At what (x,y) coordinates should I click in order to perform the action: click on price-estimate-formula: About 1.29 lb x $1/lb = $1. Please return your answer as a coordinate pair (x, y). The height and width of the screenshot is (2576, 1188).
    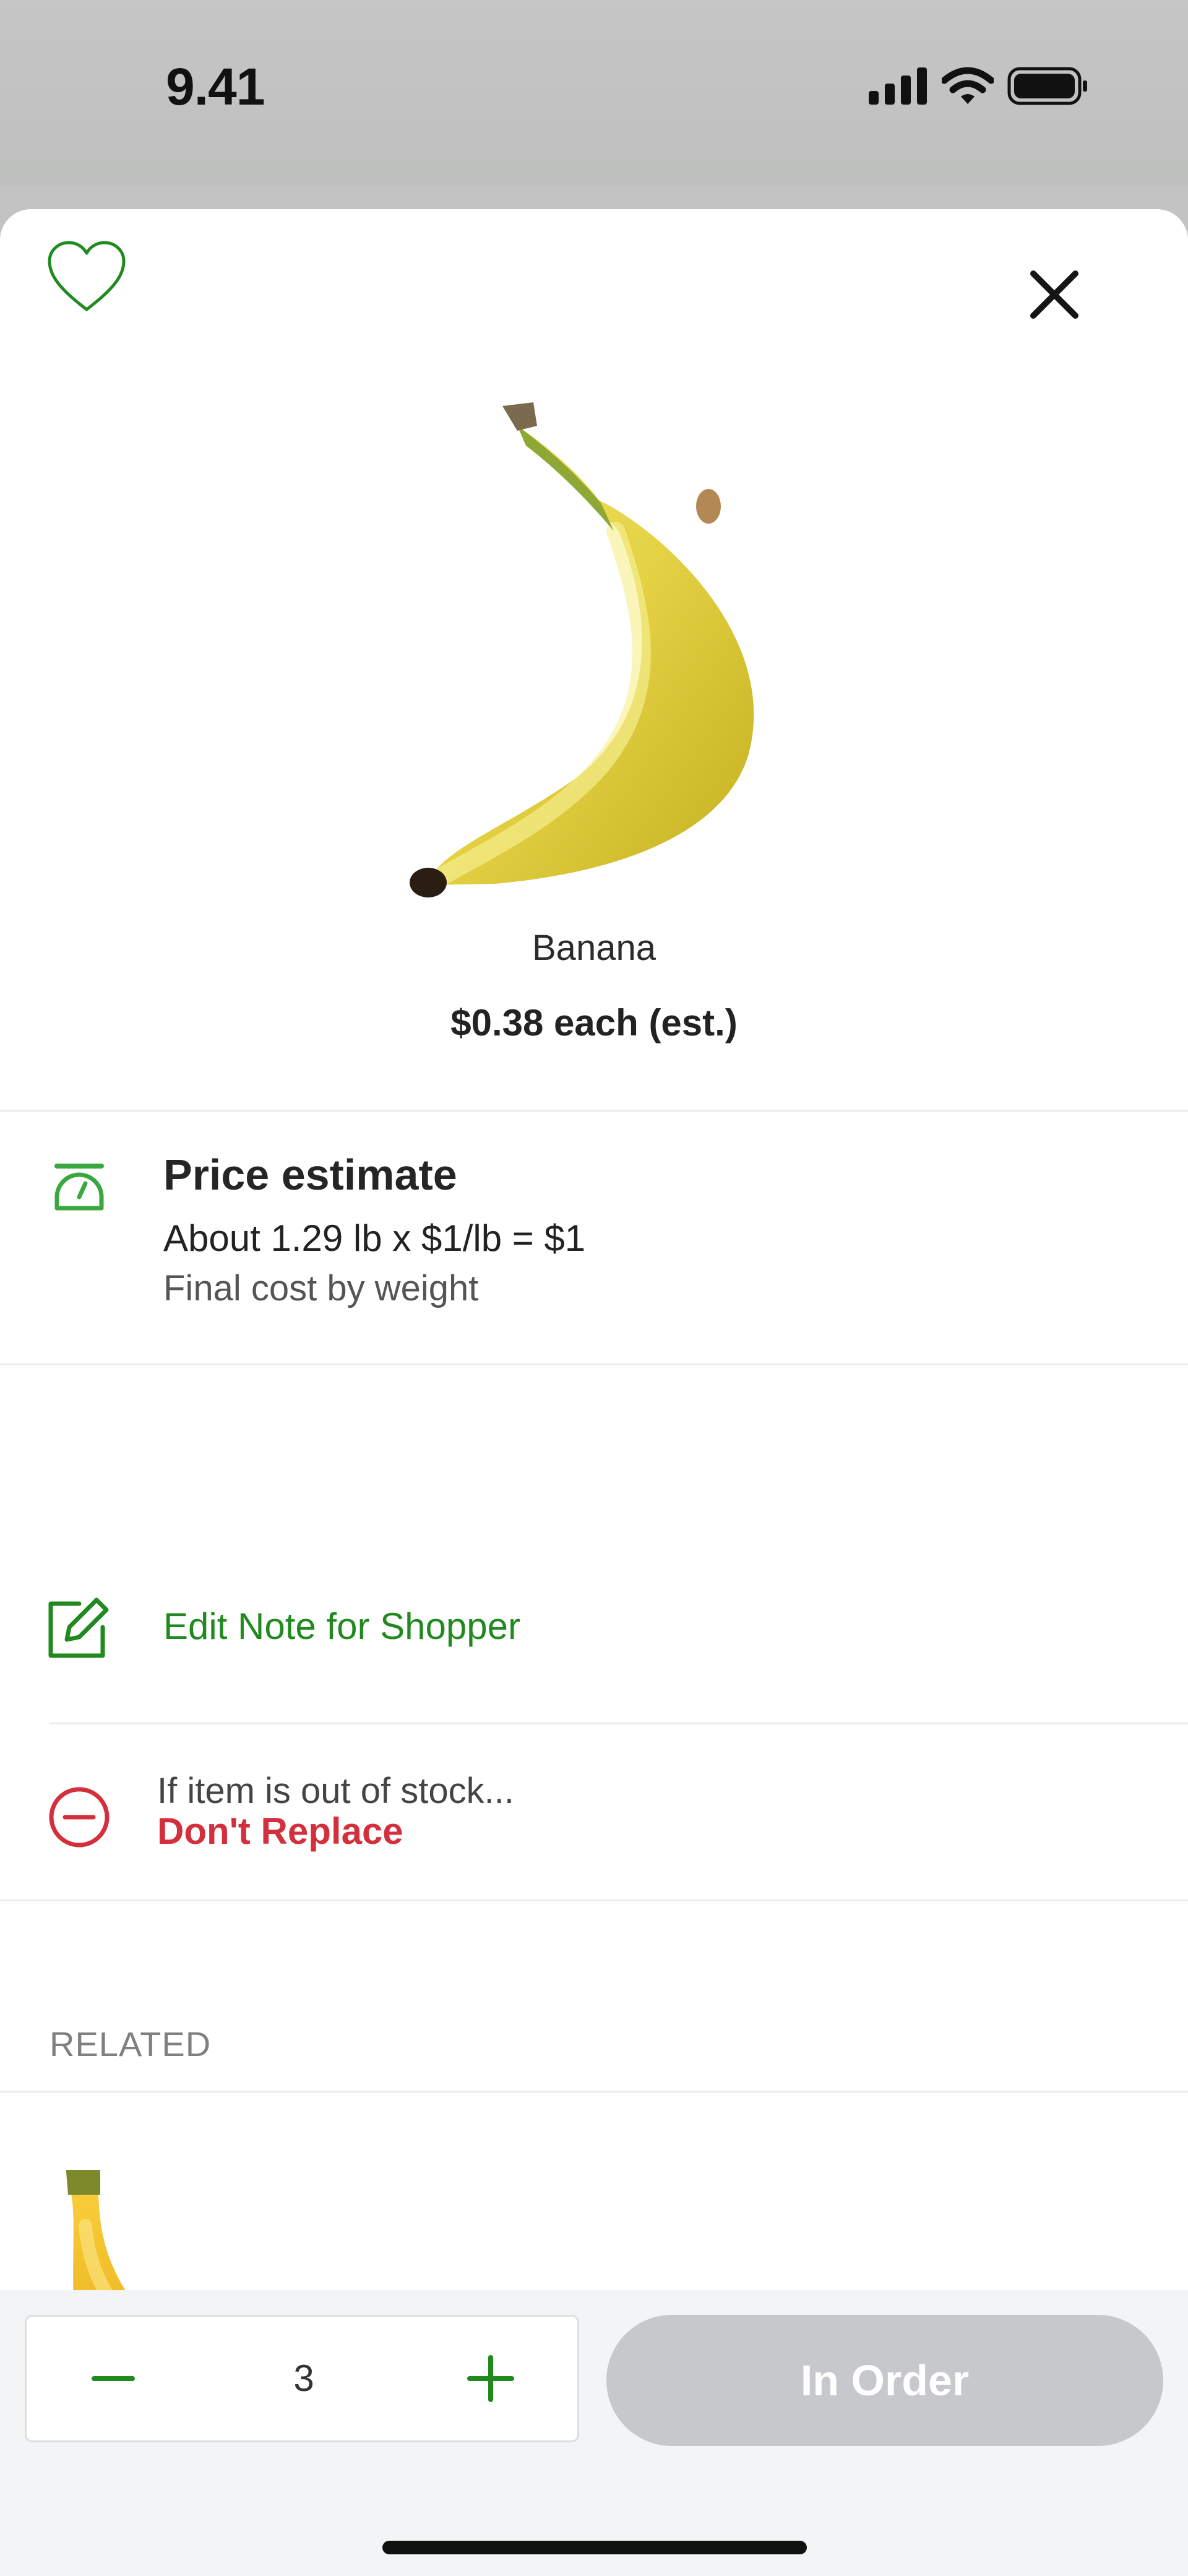
    Looking at the image, I should click on (375, 1238).